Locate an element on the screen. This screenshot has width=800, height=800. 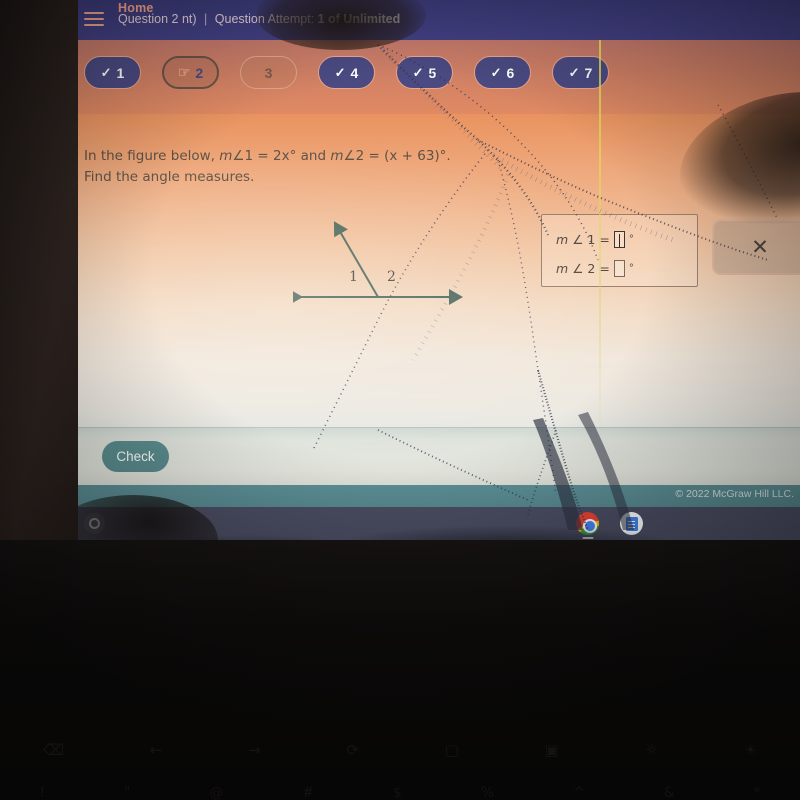
key-percent: % is located at coordinates (487, 792).